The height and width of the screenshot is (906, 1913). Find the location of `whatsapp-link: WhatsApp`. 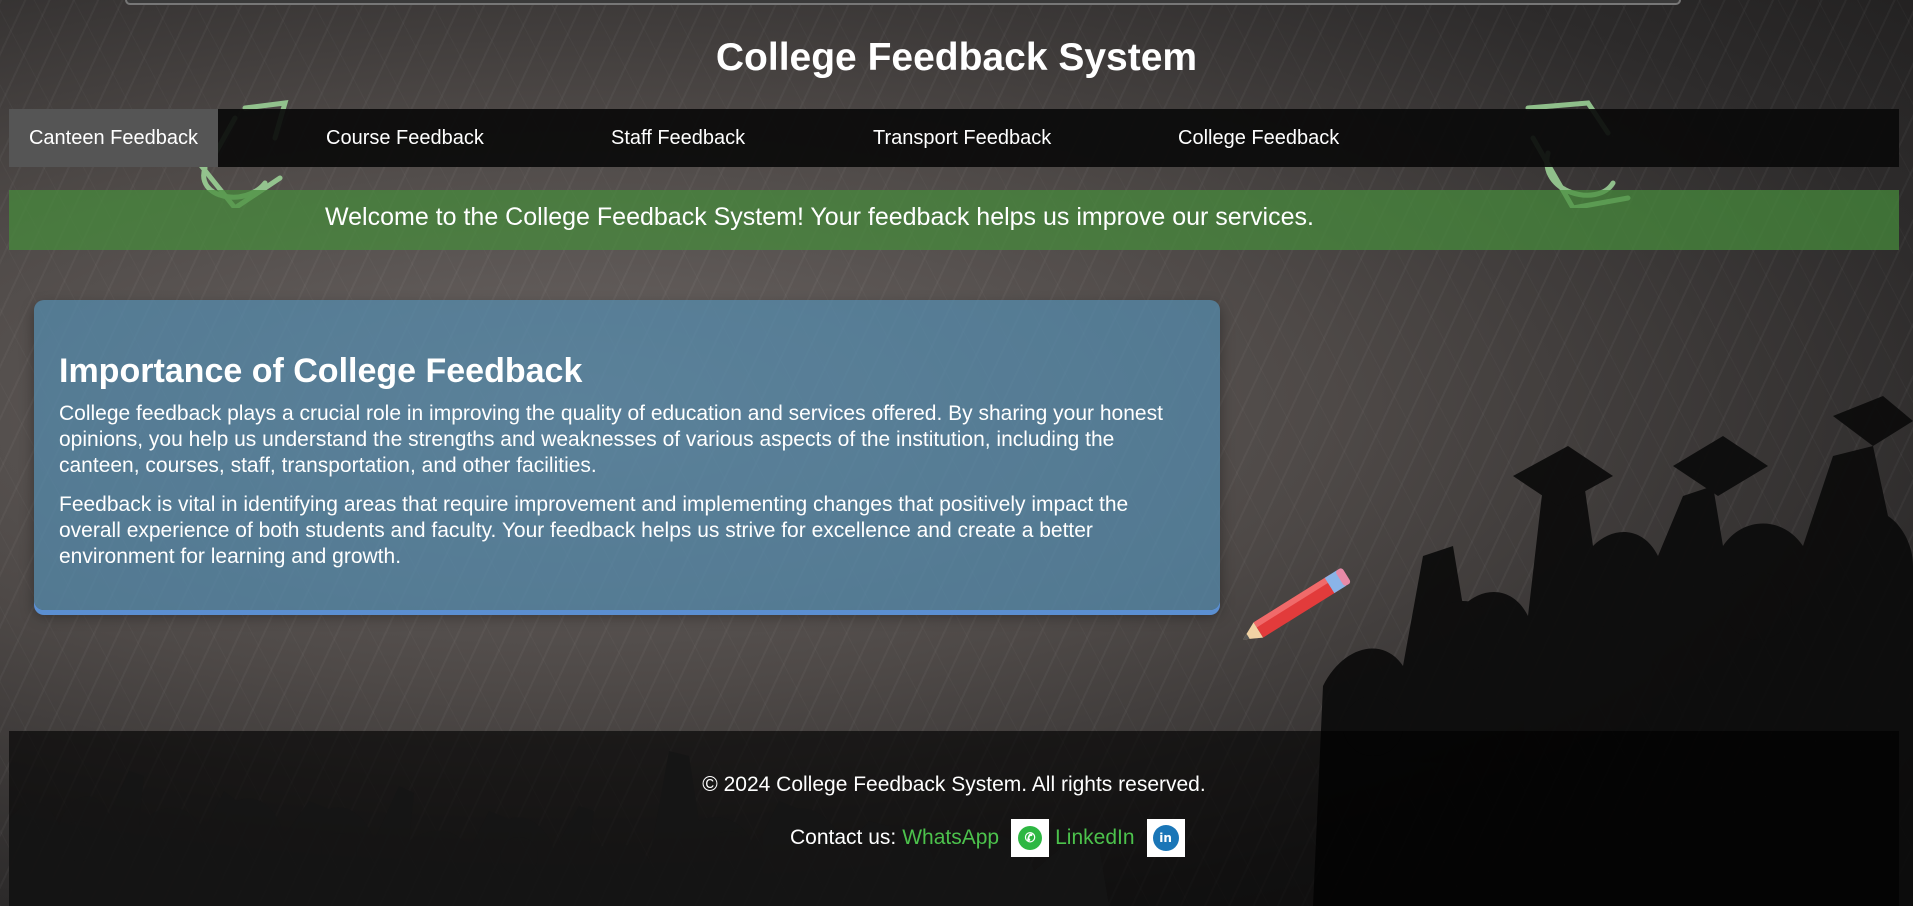

whatsapp-link: WhatsApp is located at coordinates (950, 838).